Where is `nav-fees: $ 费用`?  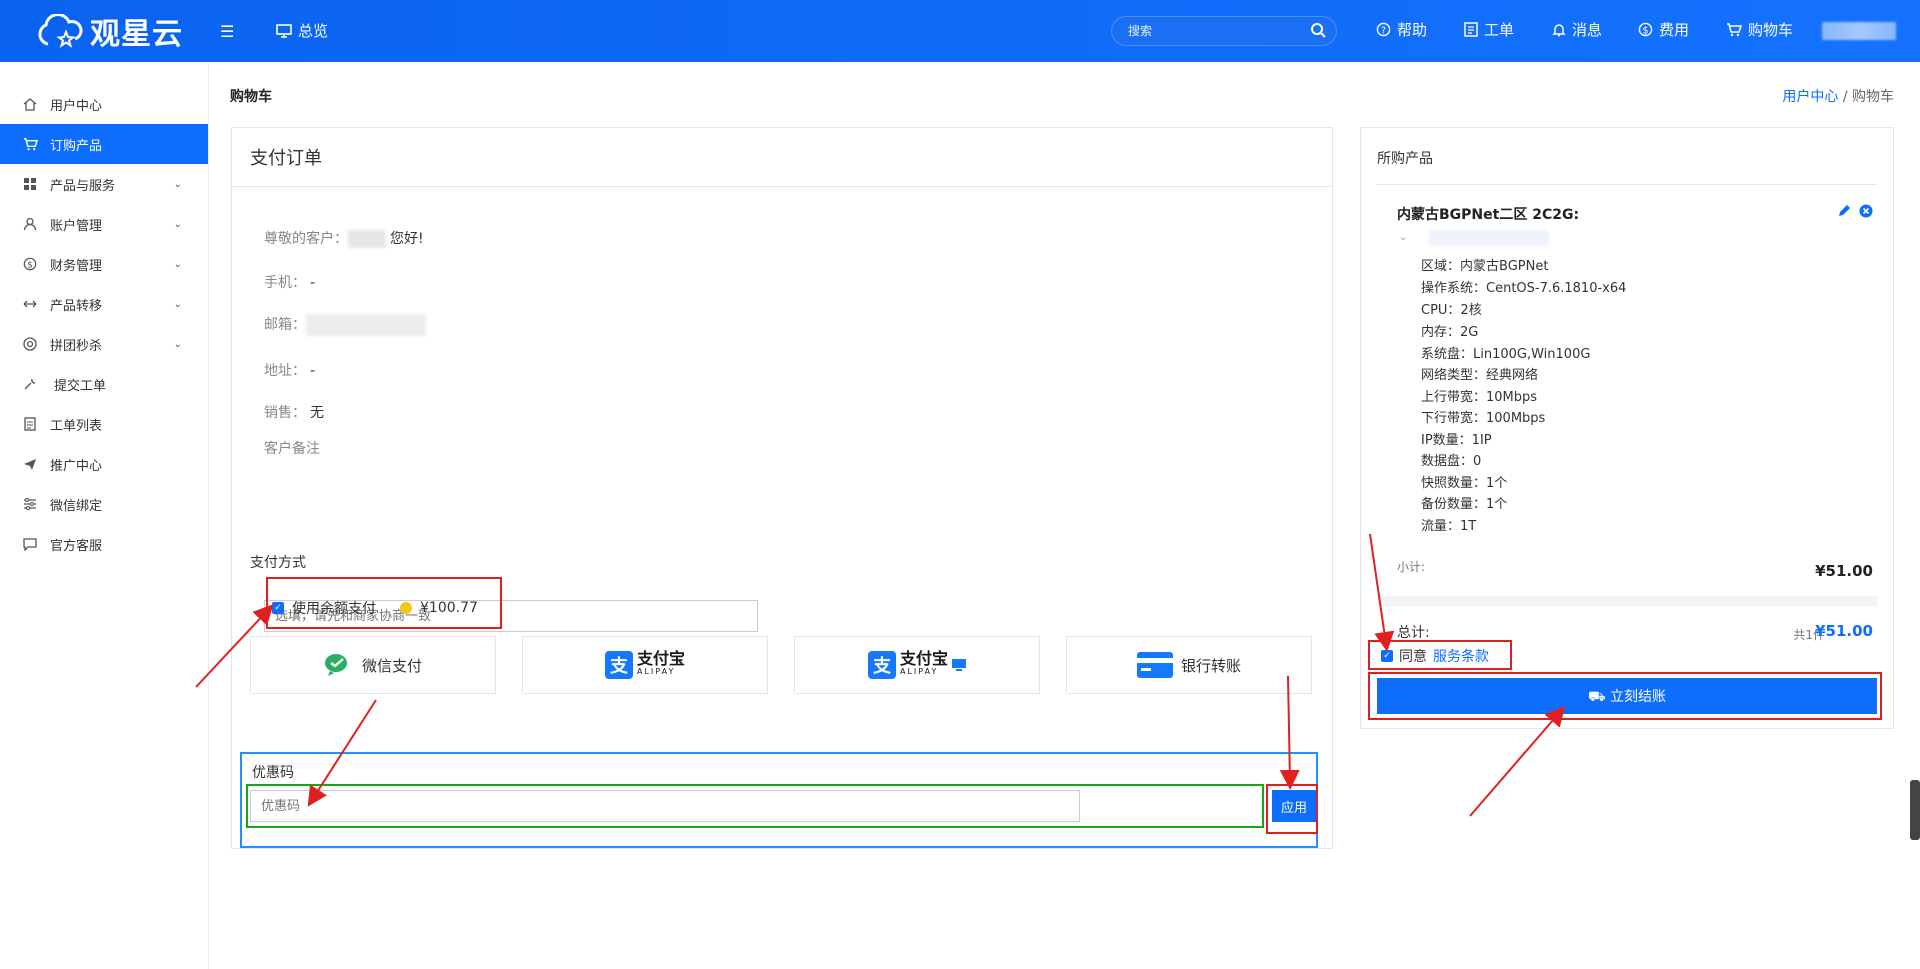 nav-fees: $ 费用 is located at coordinates (1663, 29).